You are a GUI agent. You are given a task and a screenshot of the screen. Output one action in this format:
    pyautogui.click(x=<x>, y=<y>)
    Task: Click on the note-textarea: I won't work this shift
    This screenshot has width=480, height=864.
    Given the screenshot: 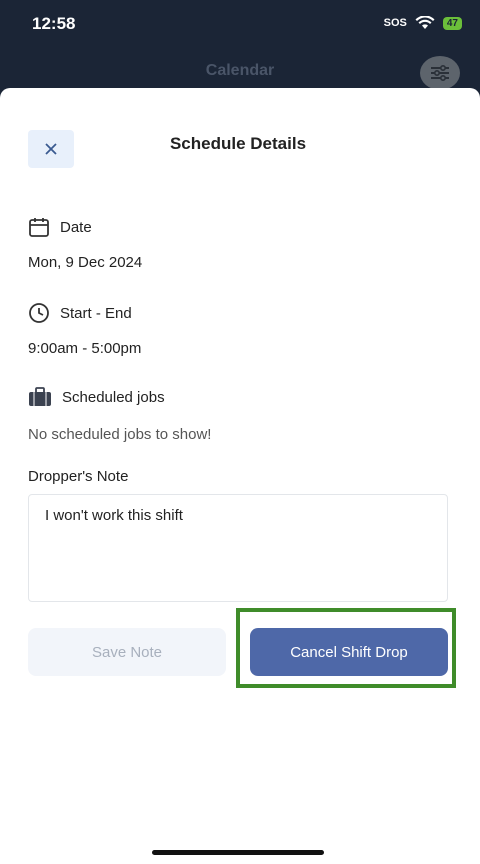 What is the action you would take?
    pyautogui.click(x=238, y=548)
    